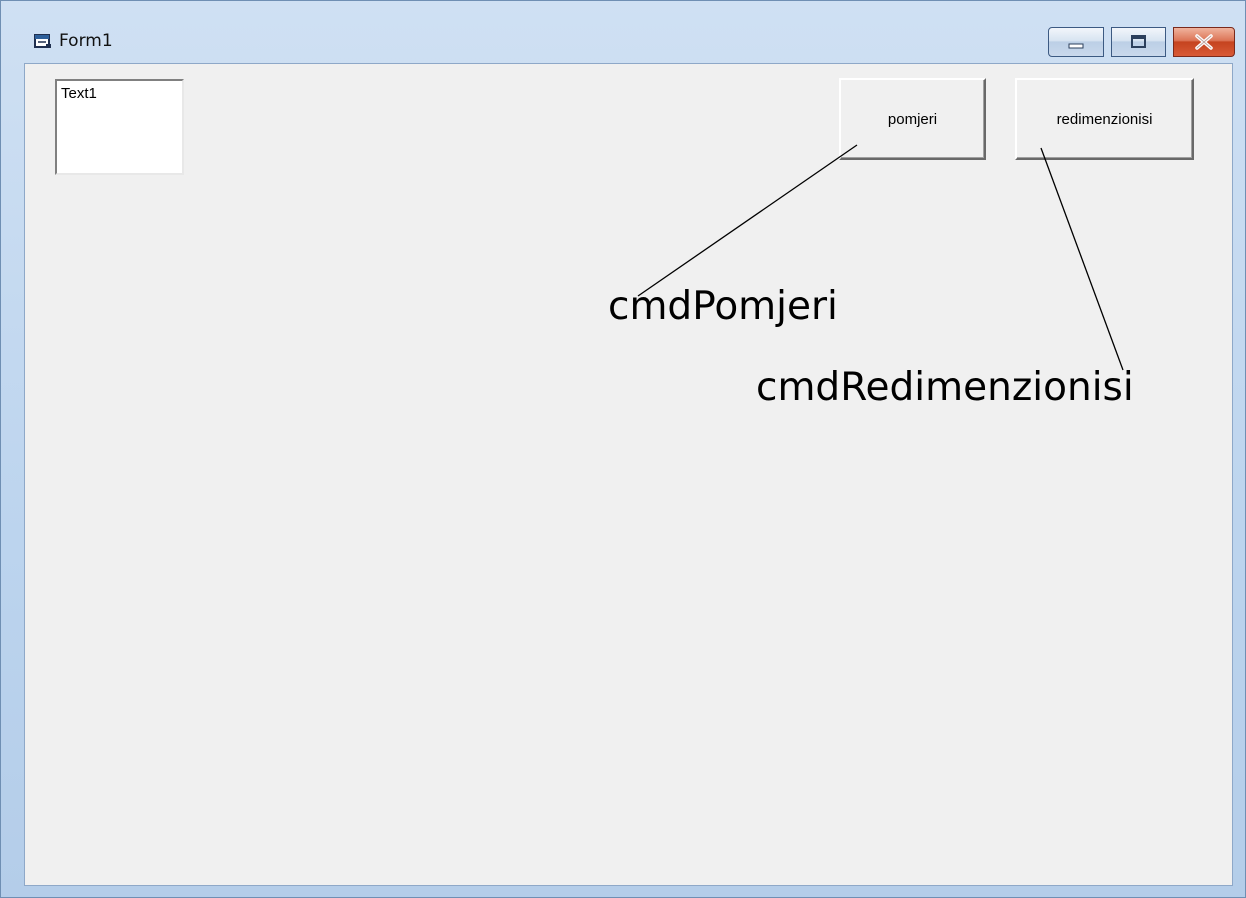  Describe the element at coordinates (912, 119) in the screenshot. I see `pomjeri-button: pomjeri` at that location.